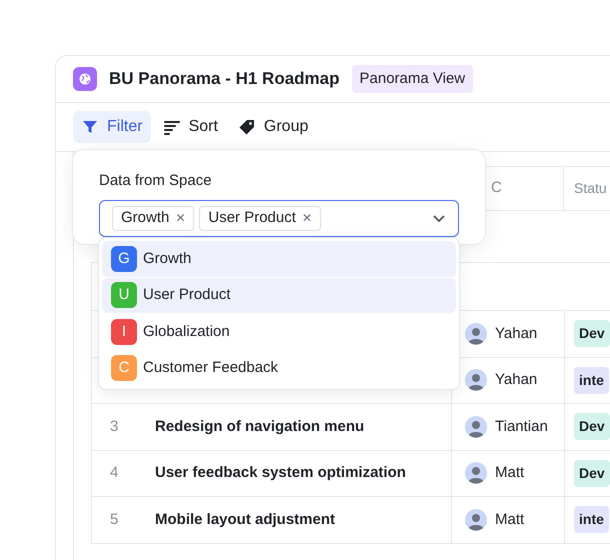 The image size is (610, 560). What do you see at coordinates (85, 79) in the screenshot?
I see `app-icon` at bounding box center [85, 79].